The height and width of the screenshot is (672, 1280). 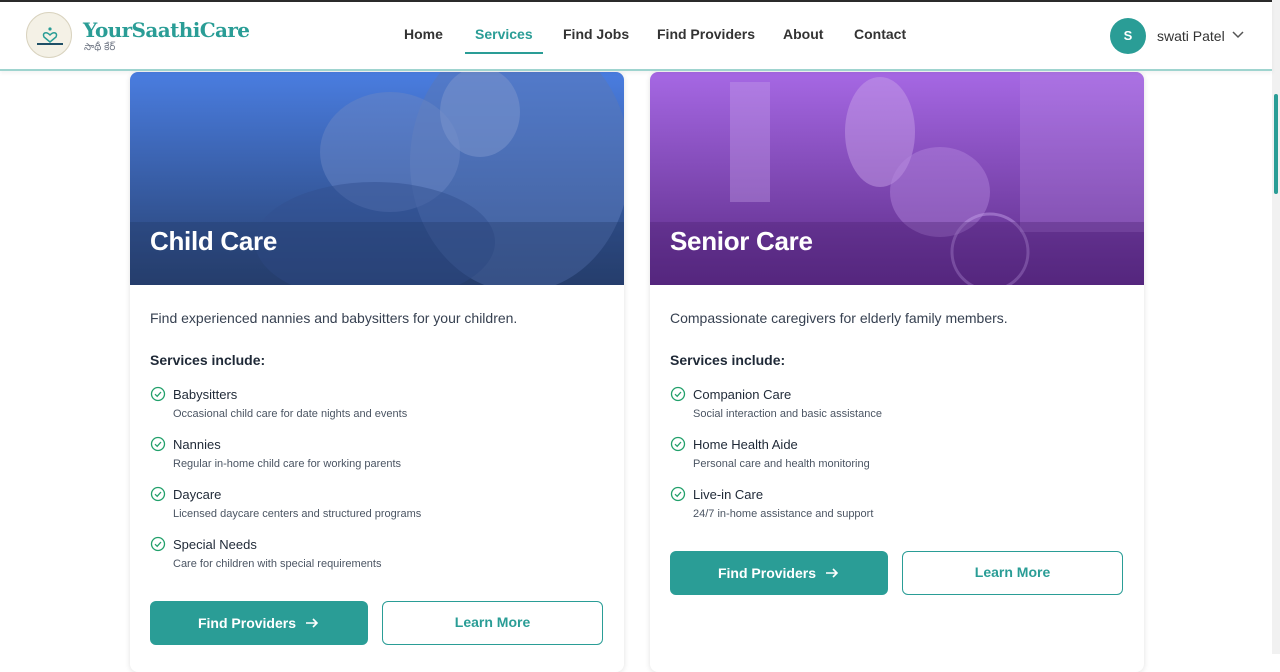 What do you see at coordinates (197, 494) in the screenshot?
I see `service-name: Daycare` at bounding box center [197, 494].